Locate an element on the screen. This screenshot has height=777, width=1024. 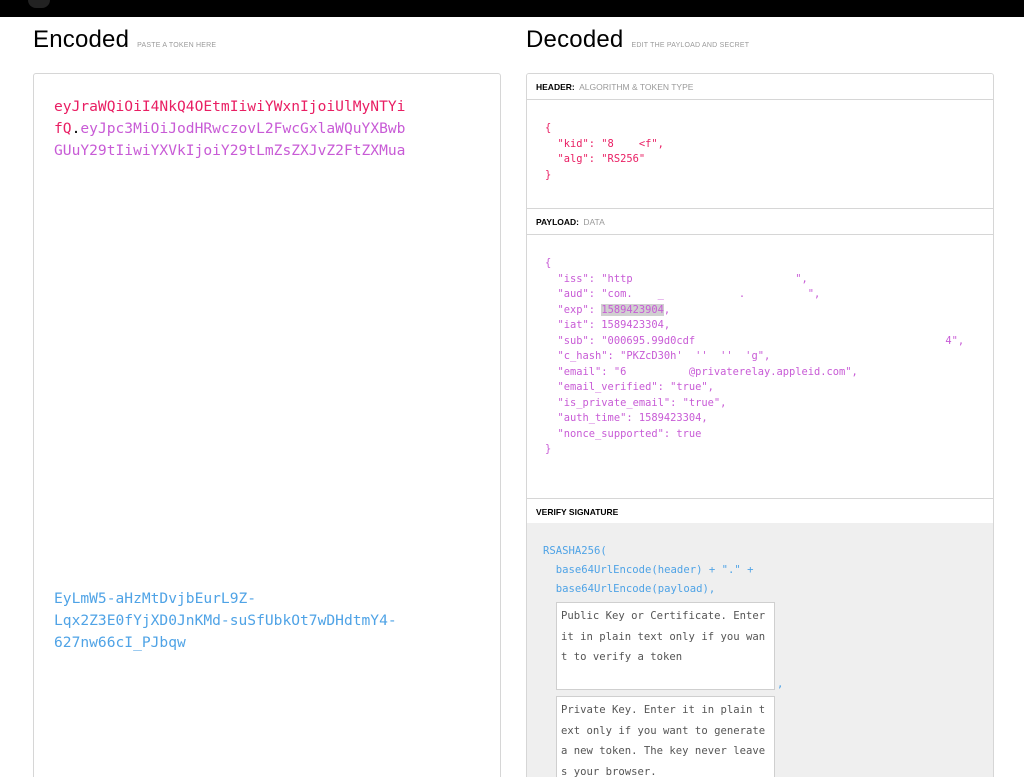
sig-line-algorithm: RSASHA256( is located at coordinates (575, 551).